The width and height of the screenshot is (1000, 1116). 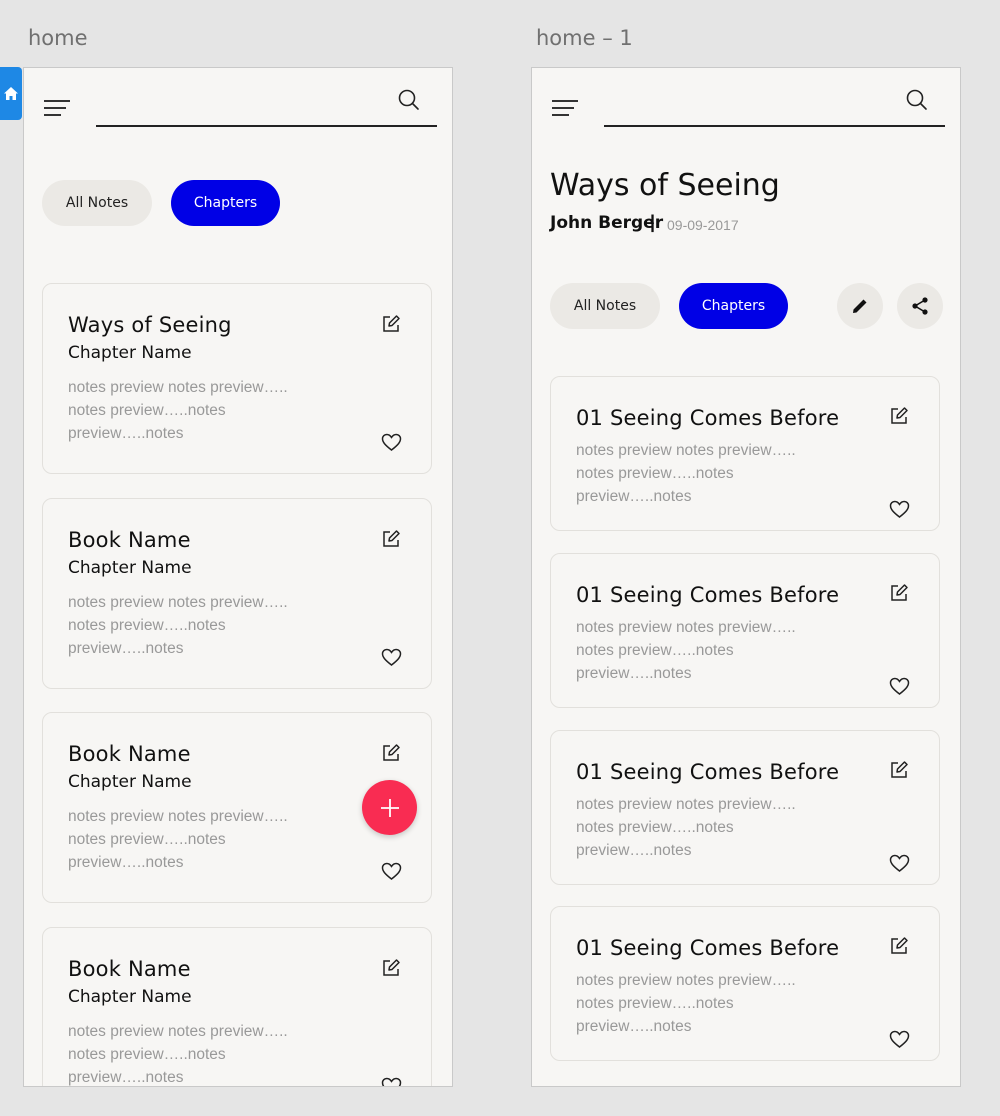 I want to click on edit-book-button, so click(x=860, y=306).